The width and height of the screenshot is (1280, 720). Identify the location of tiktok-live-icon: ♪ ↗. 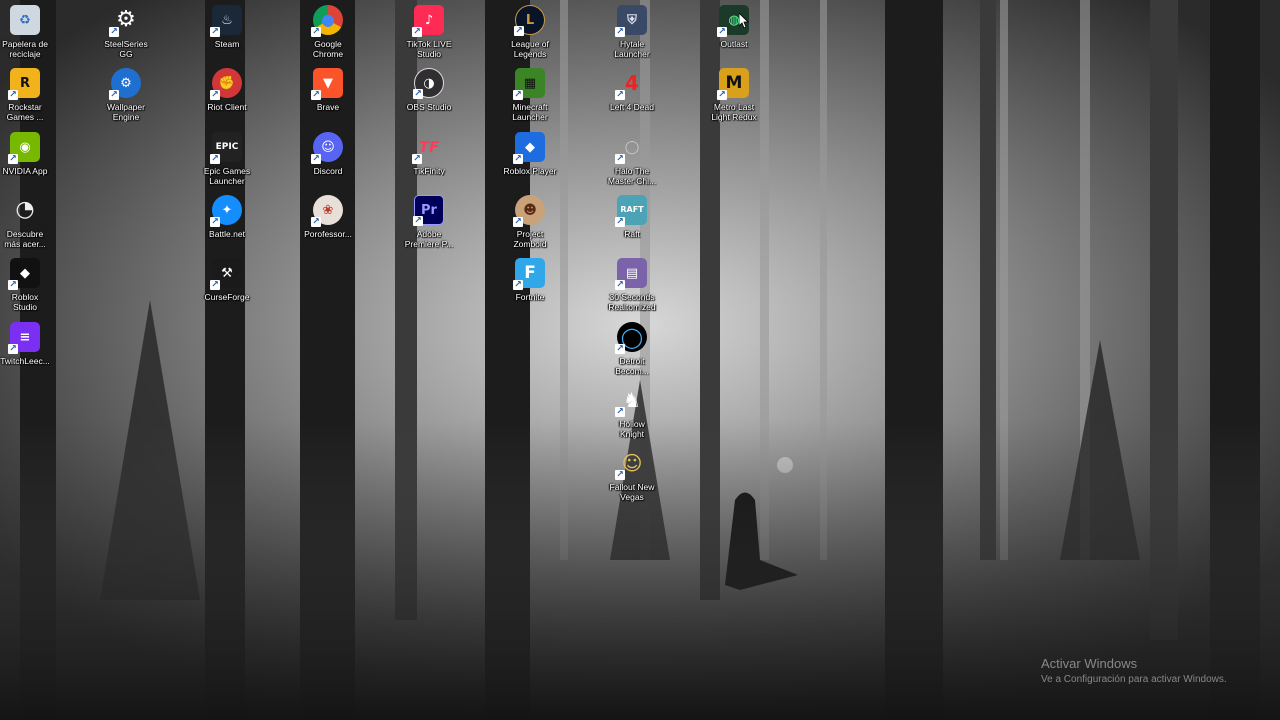
(428, 21).